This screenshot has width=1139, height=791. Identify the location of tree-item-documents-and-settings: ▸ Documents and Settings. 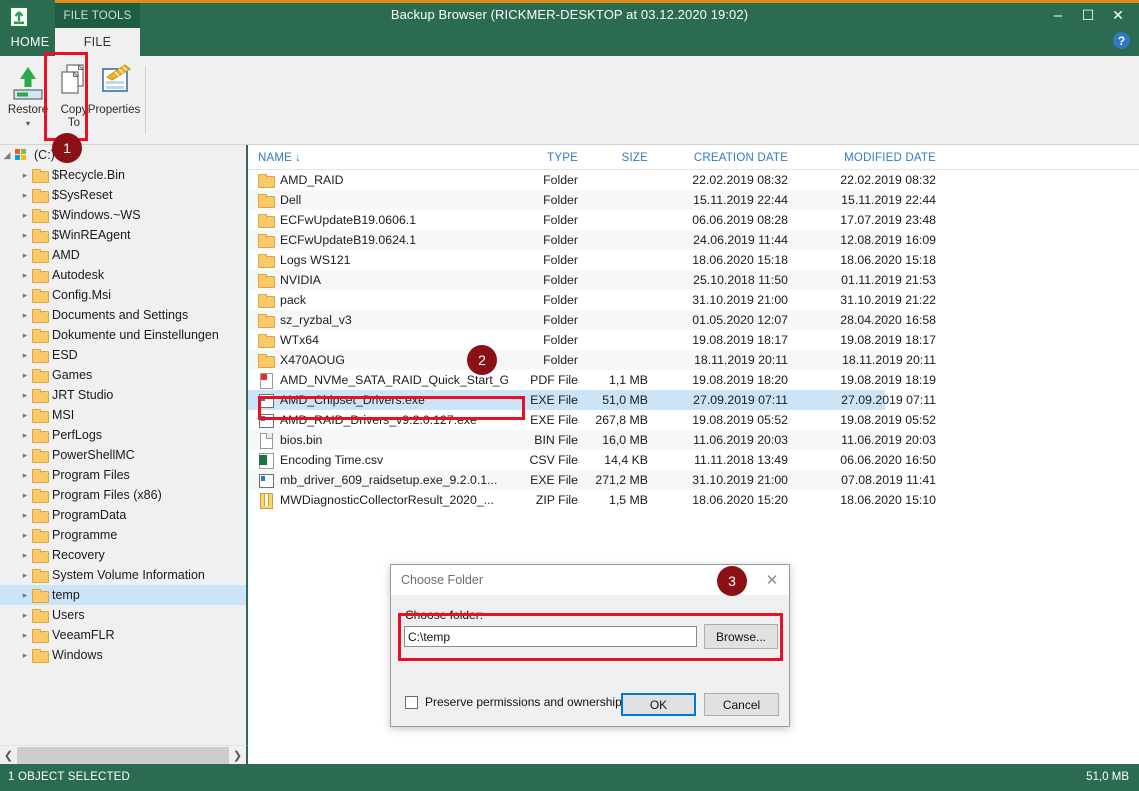
(123, 315).